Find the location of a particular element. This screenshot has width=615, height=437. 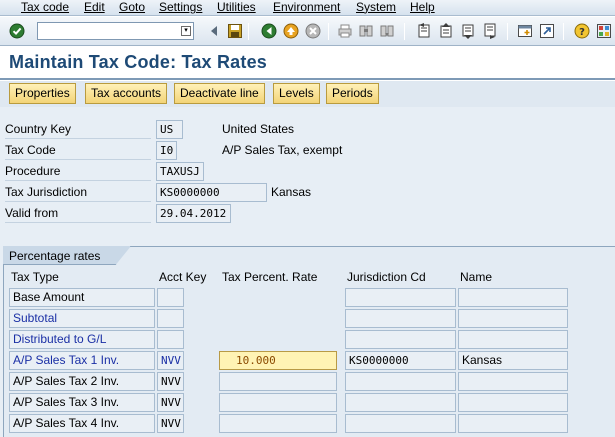

find-next-icon is located at coordinates (387, 31).